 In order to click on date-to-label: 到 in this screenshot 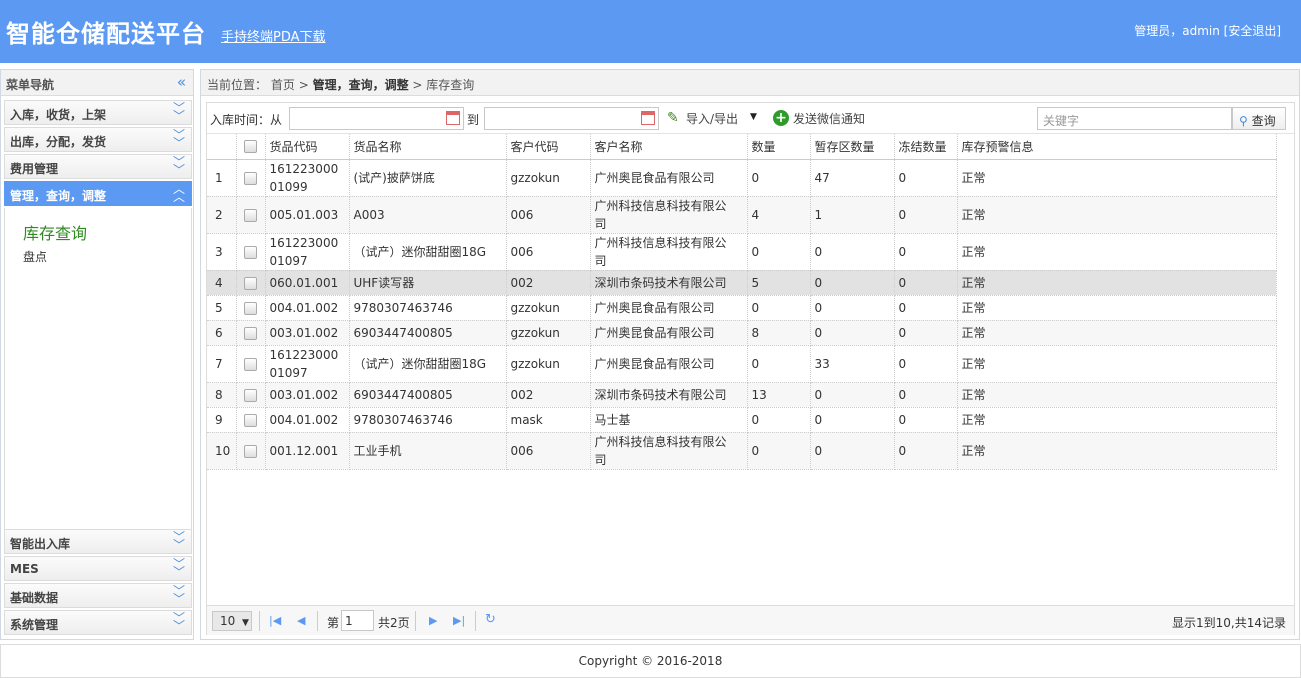, I will do `click(473, 120)`.